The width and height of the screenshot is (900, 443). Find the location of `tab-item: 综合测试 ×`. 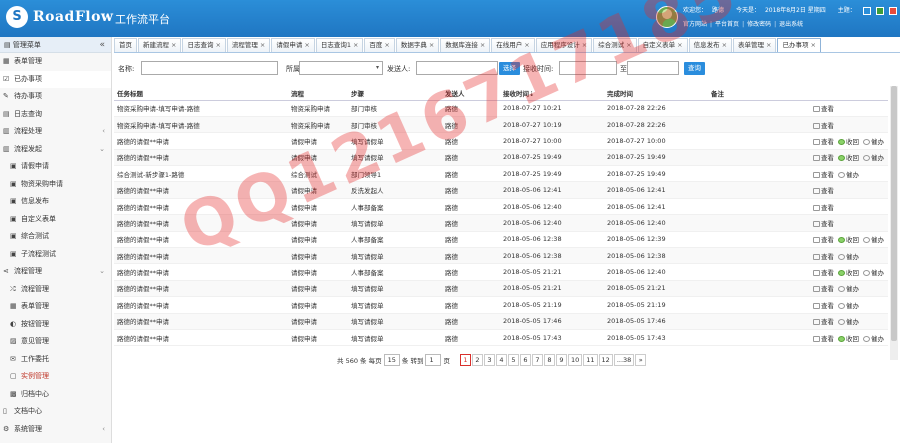

tab-item: 综合测试 × is located at coordinates (615, 45).